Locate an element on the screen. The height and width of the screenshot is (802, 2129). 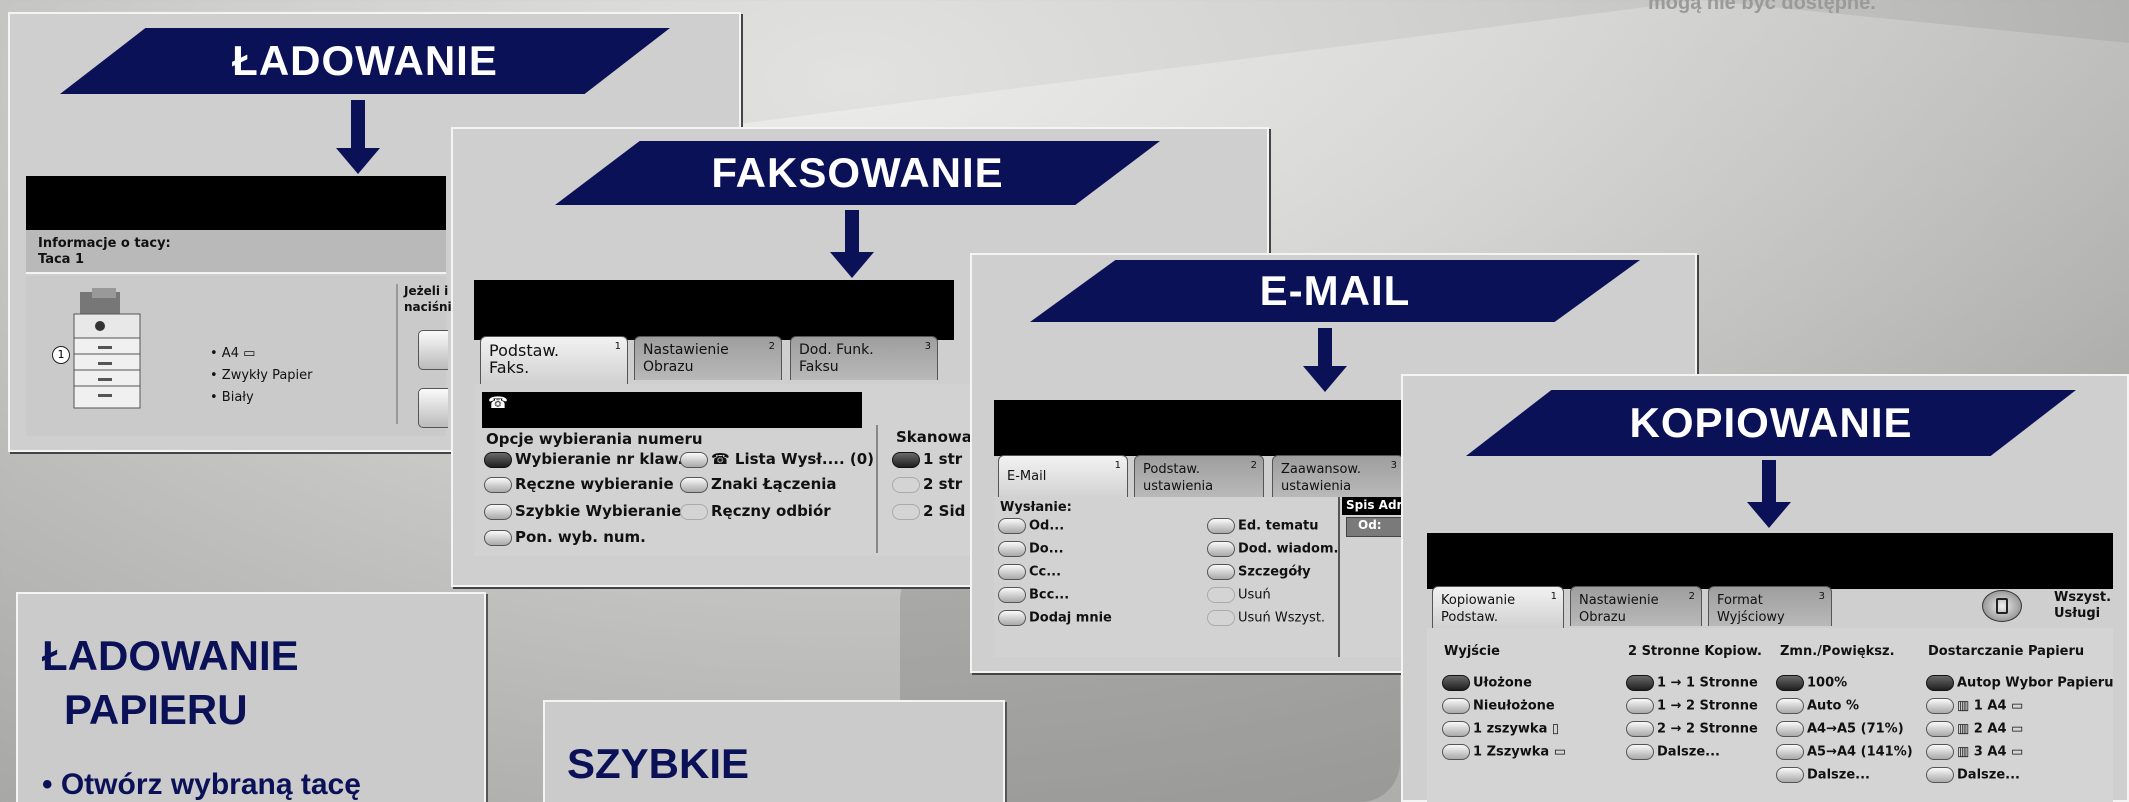
services-icon is located at coordinates (2002, 606).